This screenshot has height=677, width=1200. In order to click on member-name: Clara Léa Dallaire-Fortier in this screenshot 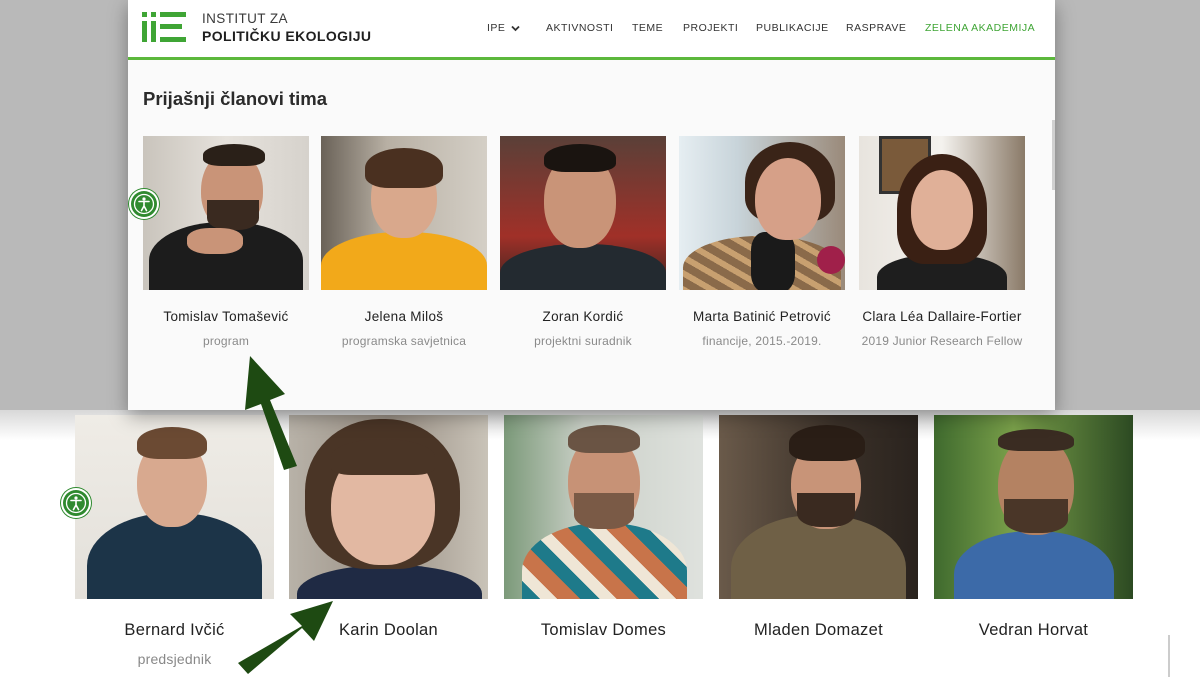, I will do `click(942, 316)`.